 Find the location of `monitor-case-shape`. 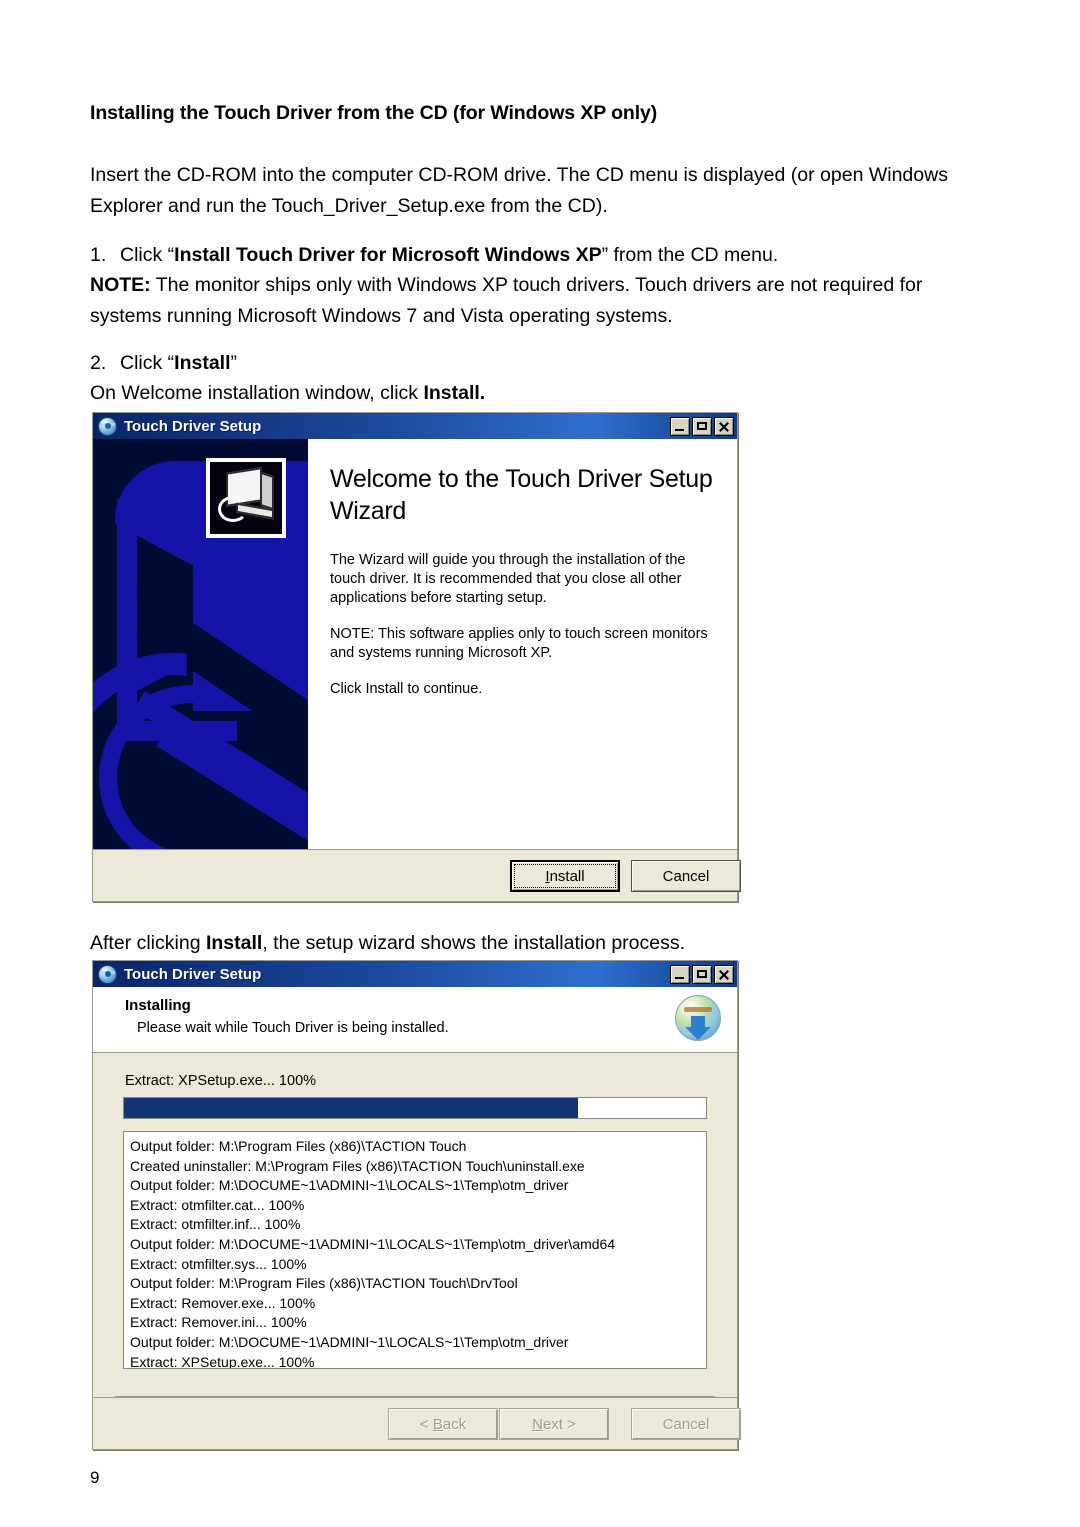

monitor-case-shape is located at coordinates (267, 491).